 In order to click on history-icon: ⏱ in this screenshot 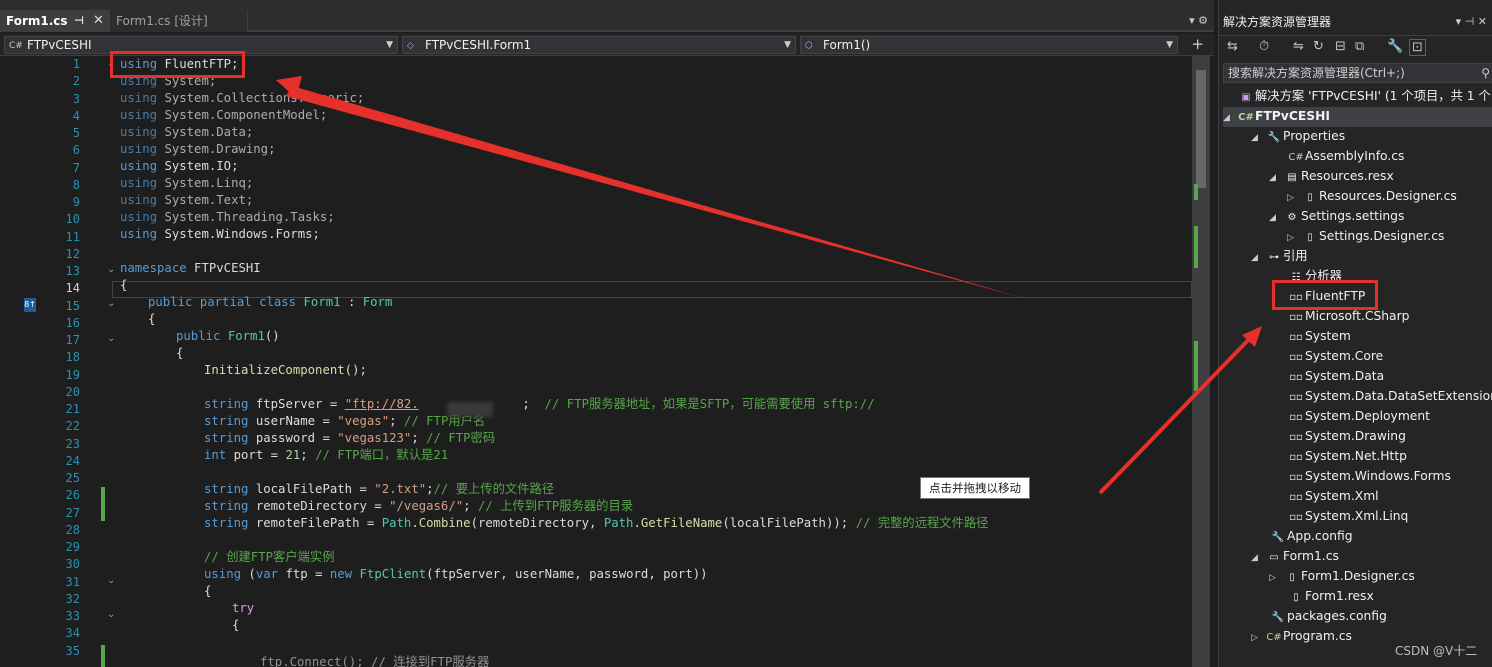, I will do `click(1264, 46)`.